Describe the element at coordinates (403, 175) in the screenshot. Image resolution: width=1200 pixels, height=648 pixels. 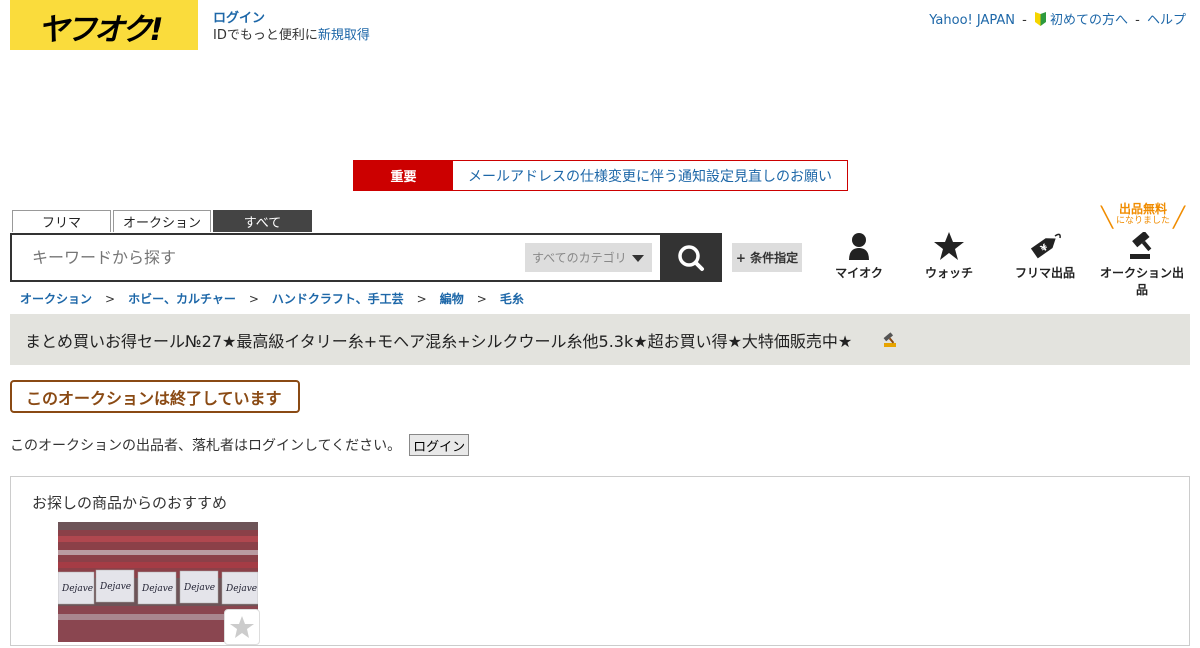
I see `notice-label: 重要` at that location.